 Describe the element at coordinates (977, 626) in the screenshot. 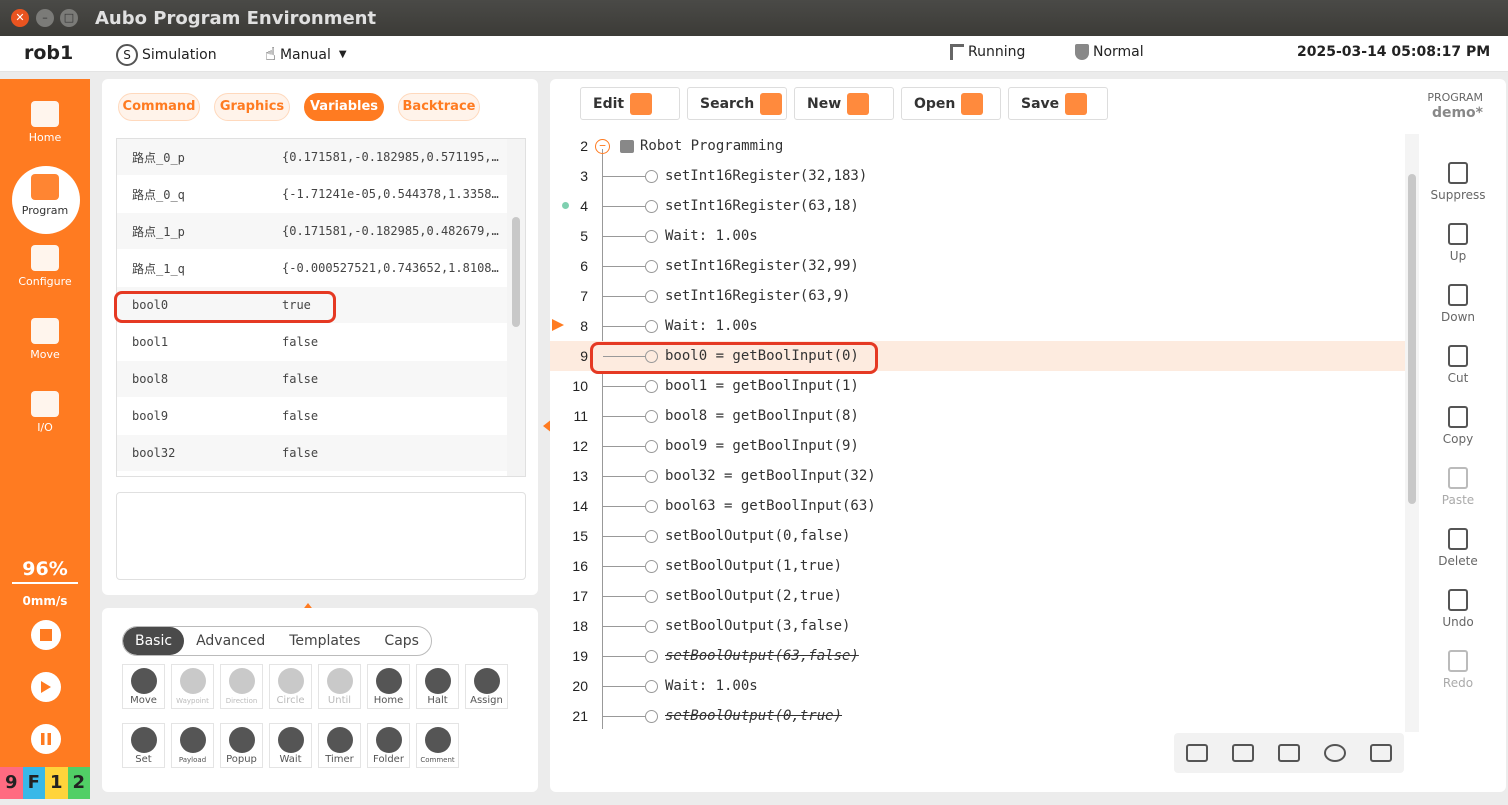

I see `code-line: 18 setBoolOutput(3,false)` at that location.